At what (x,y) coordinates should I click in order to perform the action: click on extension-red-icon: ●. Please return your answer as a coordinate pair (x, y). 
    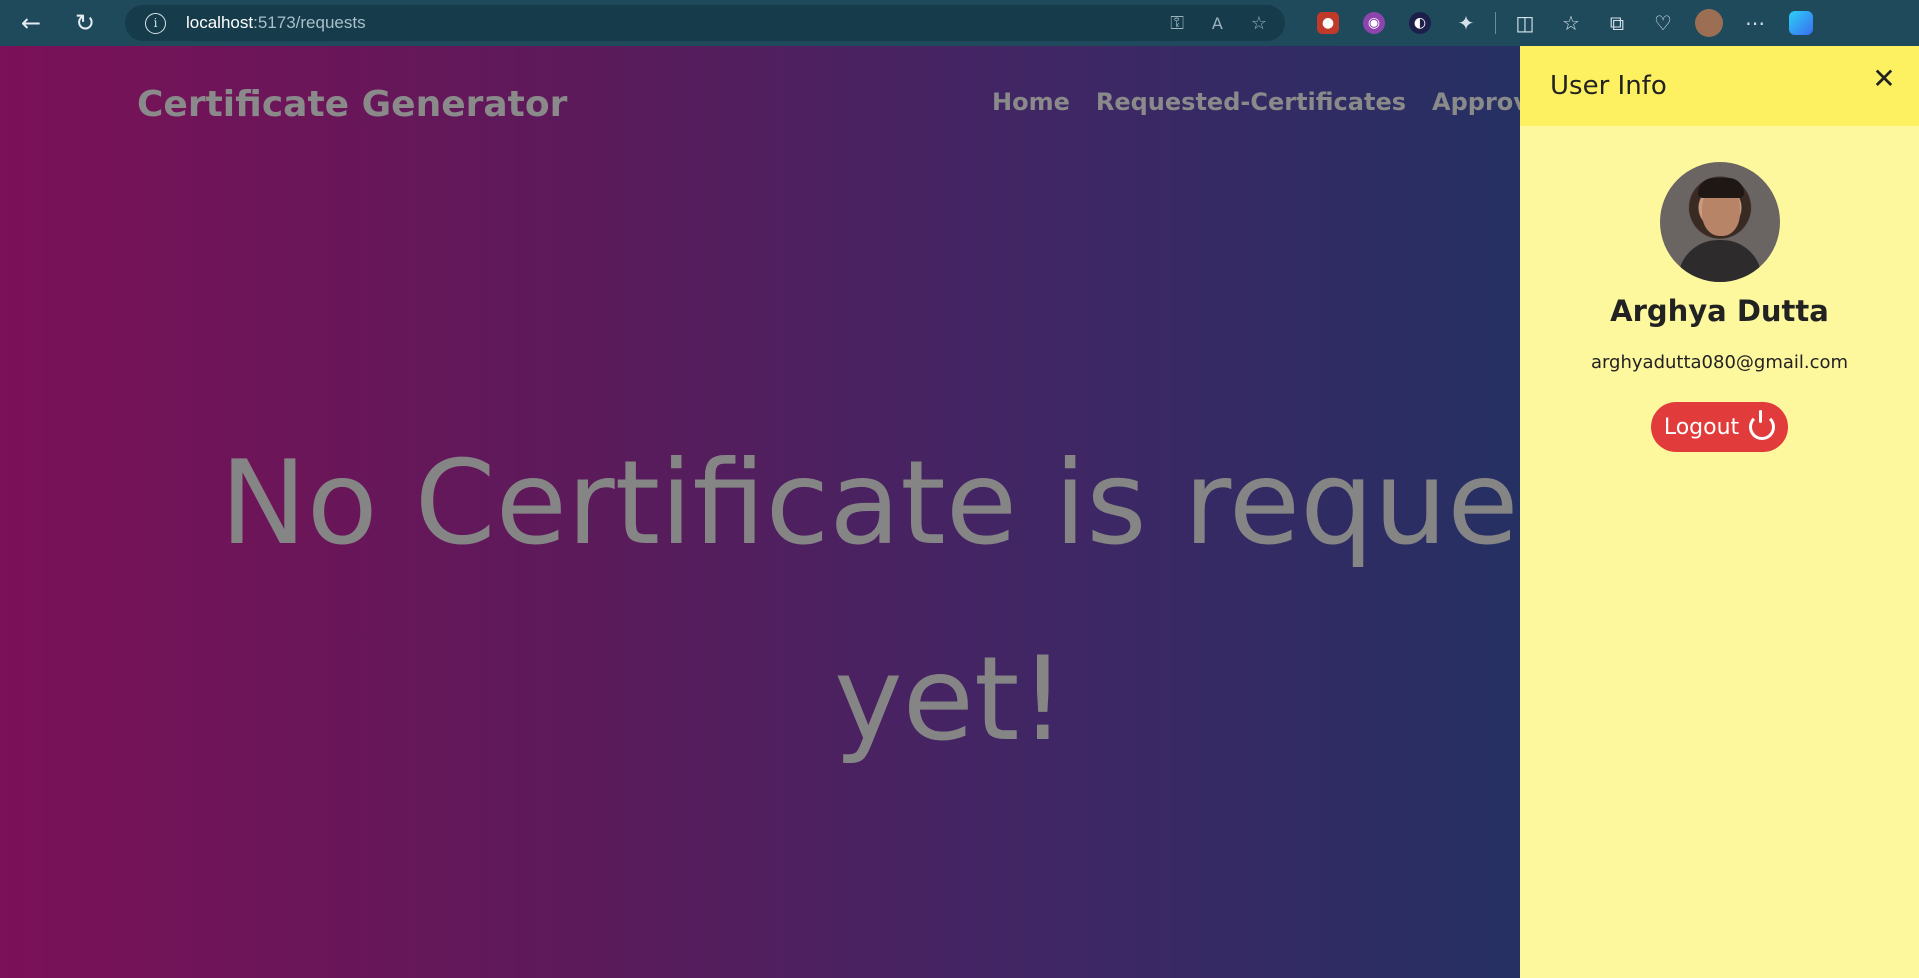
    Looking at the image, I should click on (1328, 23).